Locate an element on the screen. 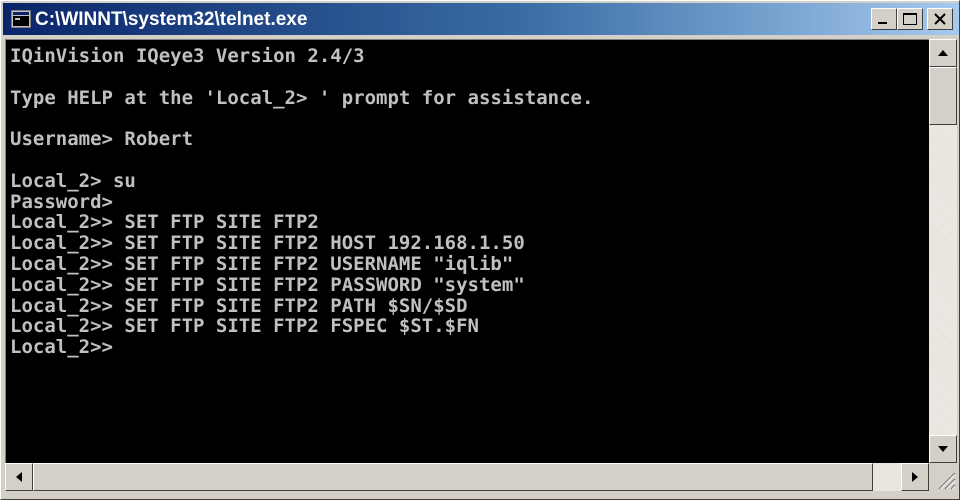 The height and width of the screenshot is (500, 960). arrow-right-icon is located at coordinates (915, 477).